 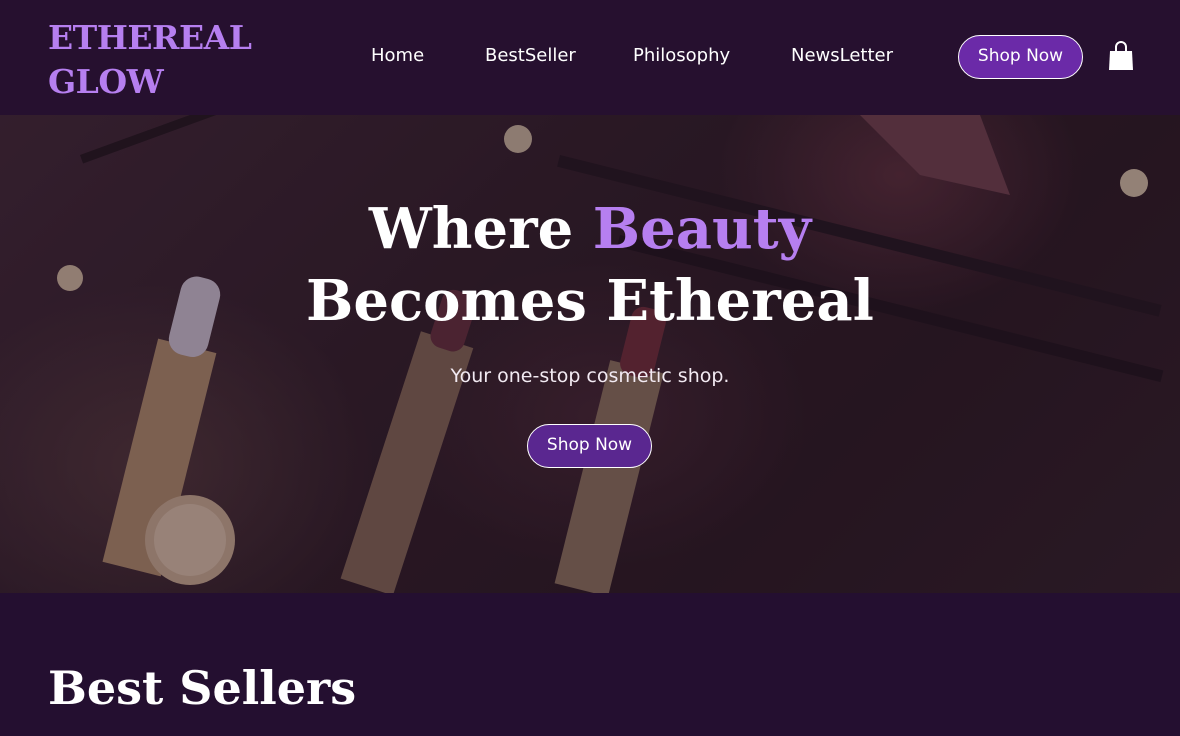 What do you see at coordinates (842, 56) in the screenshot?
I see `nav-newsletter: NewsLetter` at bounding box center [842, 56].